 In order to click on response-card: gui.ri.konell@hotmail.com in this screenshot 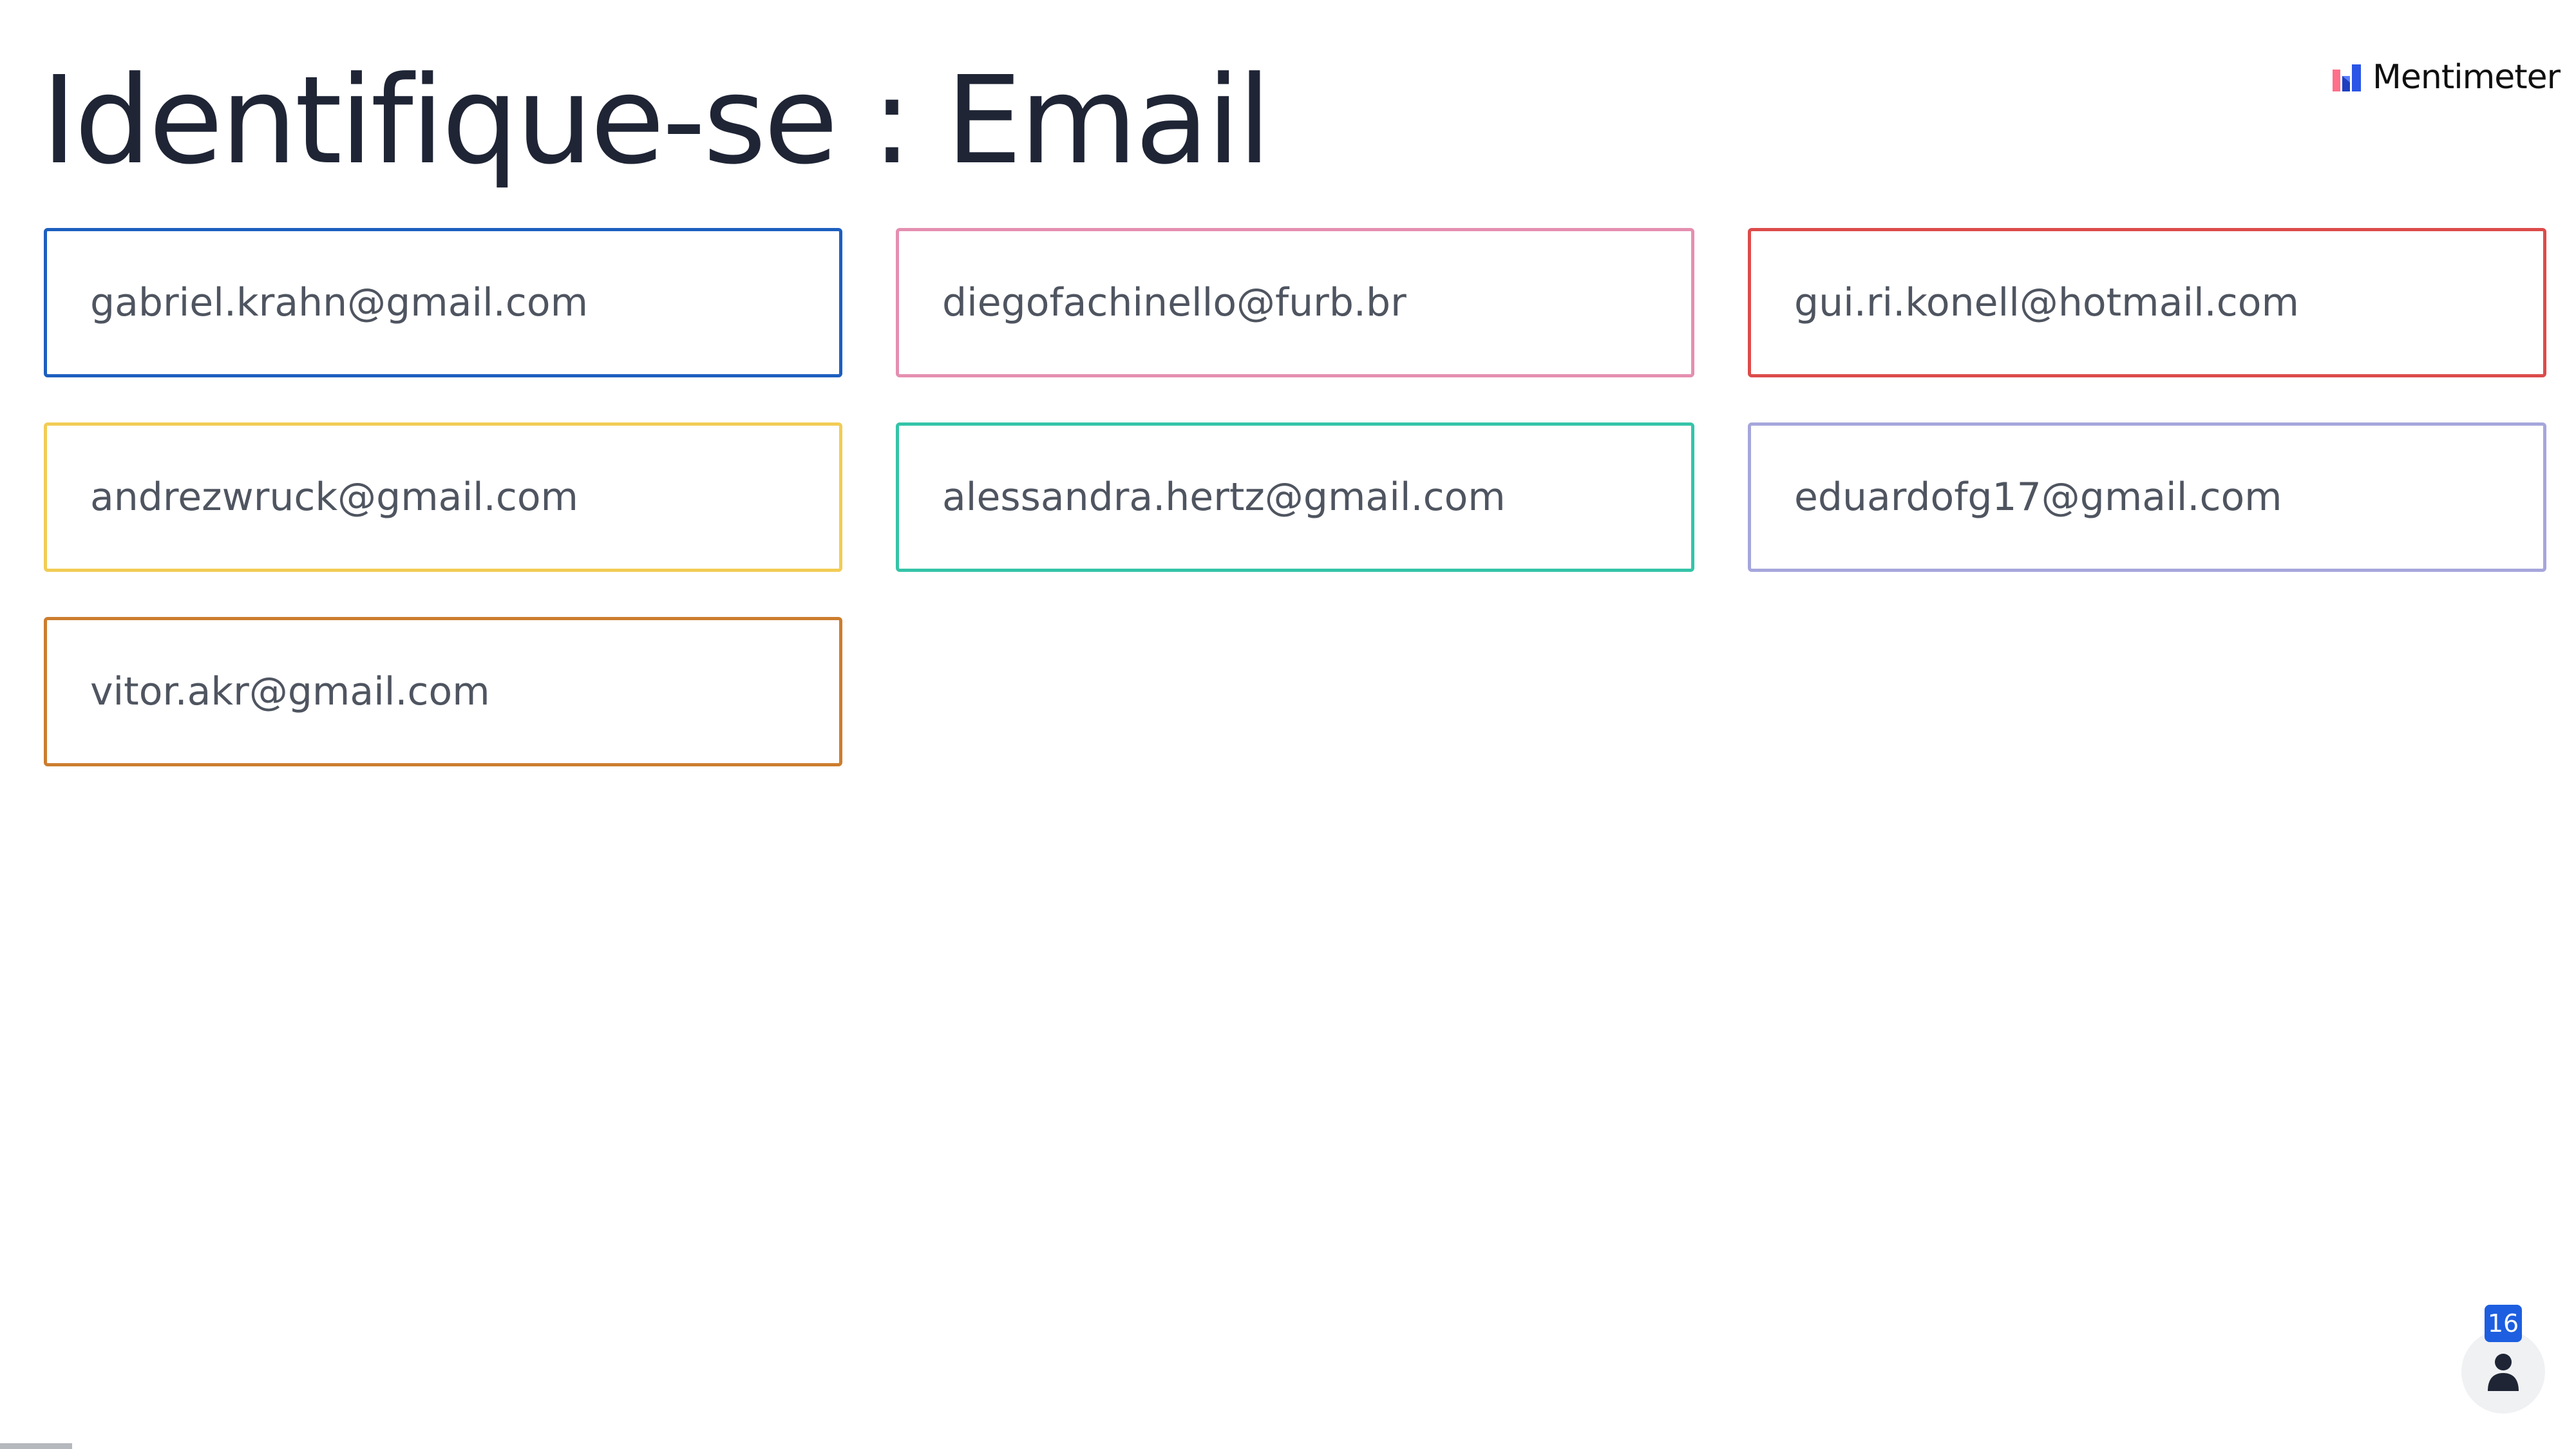, I will do `click(2147, 302)`.